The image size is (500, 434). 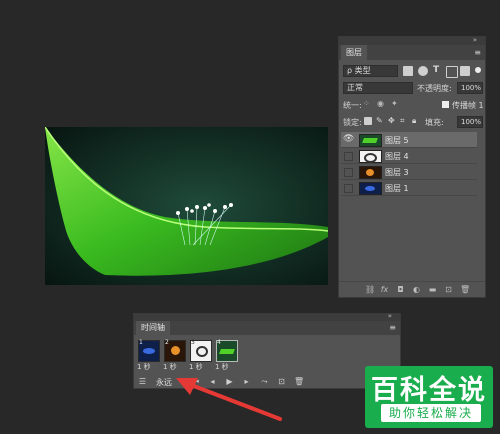 I want to click on layer-list: 👁︎ 图层 5 图层 4 图层 3 图层 1, so click(x=412, y=207).